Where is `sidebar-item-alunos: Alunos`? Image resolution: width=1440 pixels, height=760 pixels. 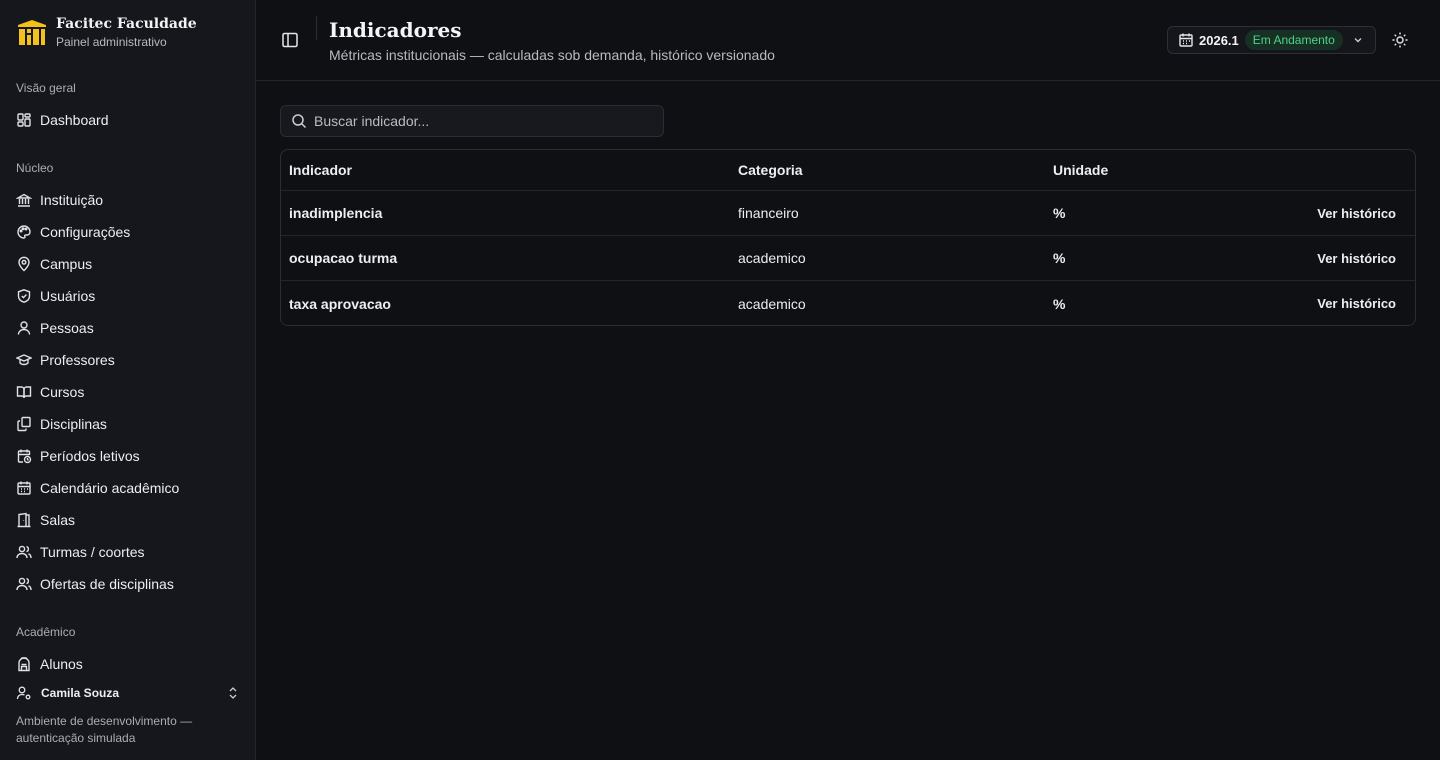 sidebar-item-alunos: Alunos is located at coordinates (128, 664).